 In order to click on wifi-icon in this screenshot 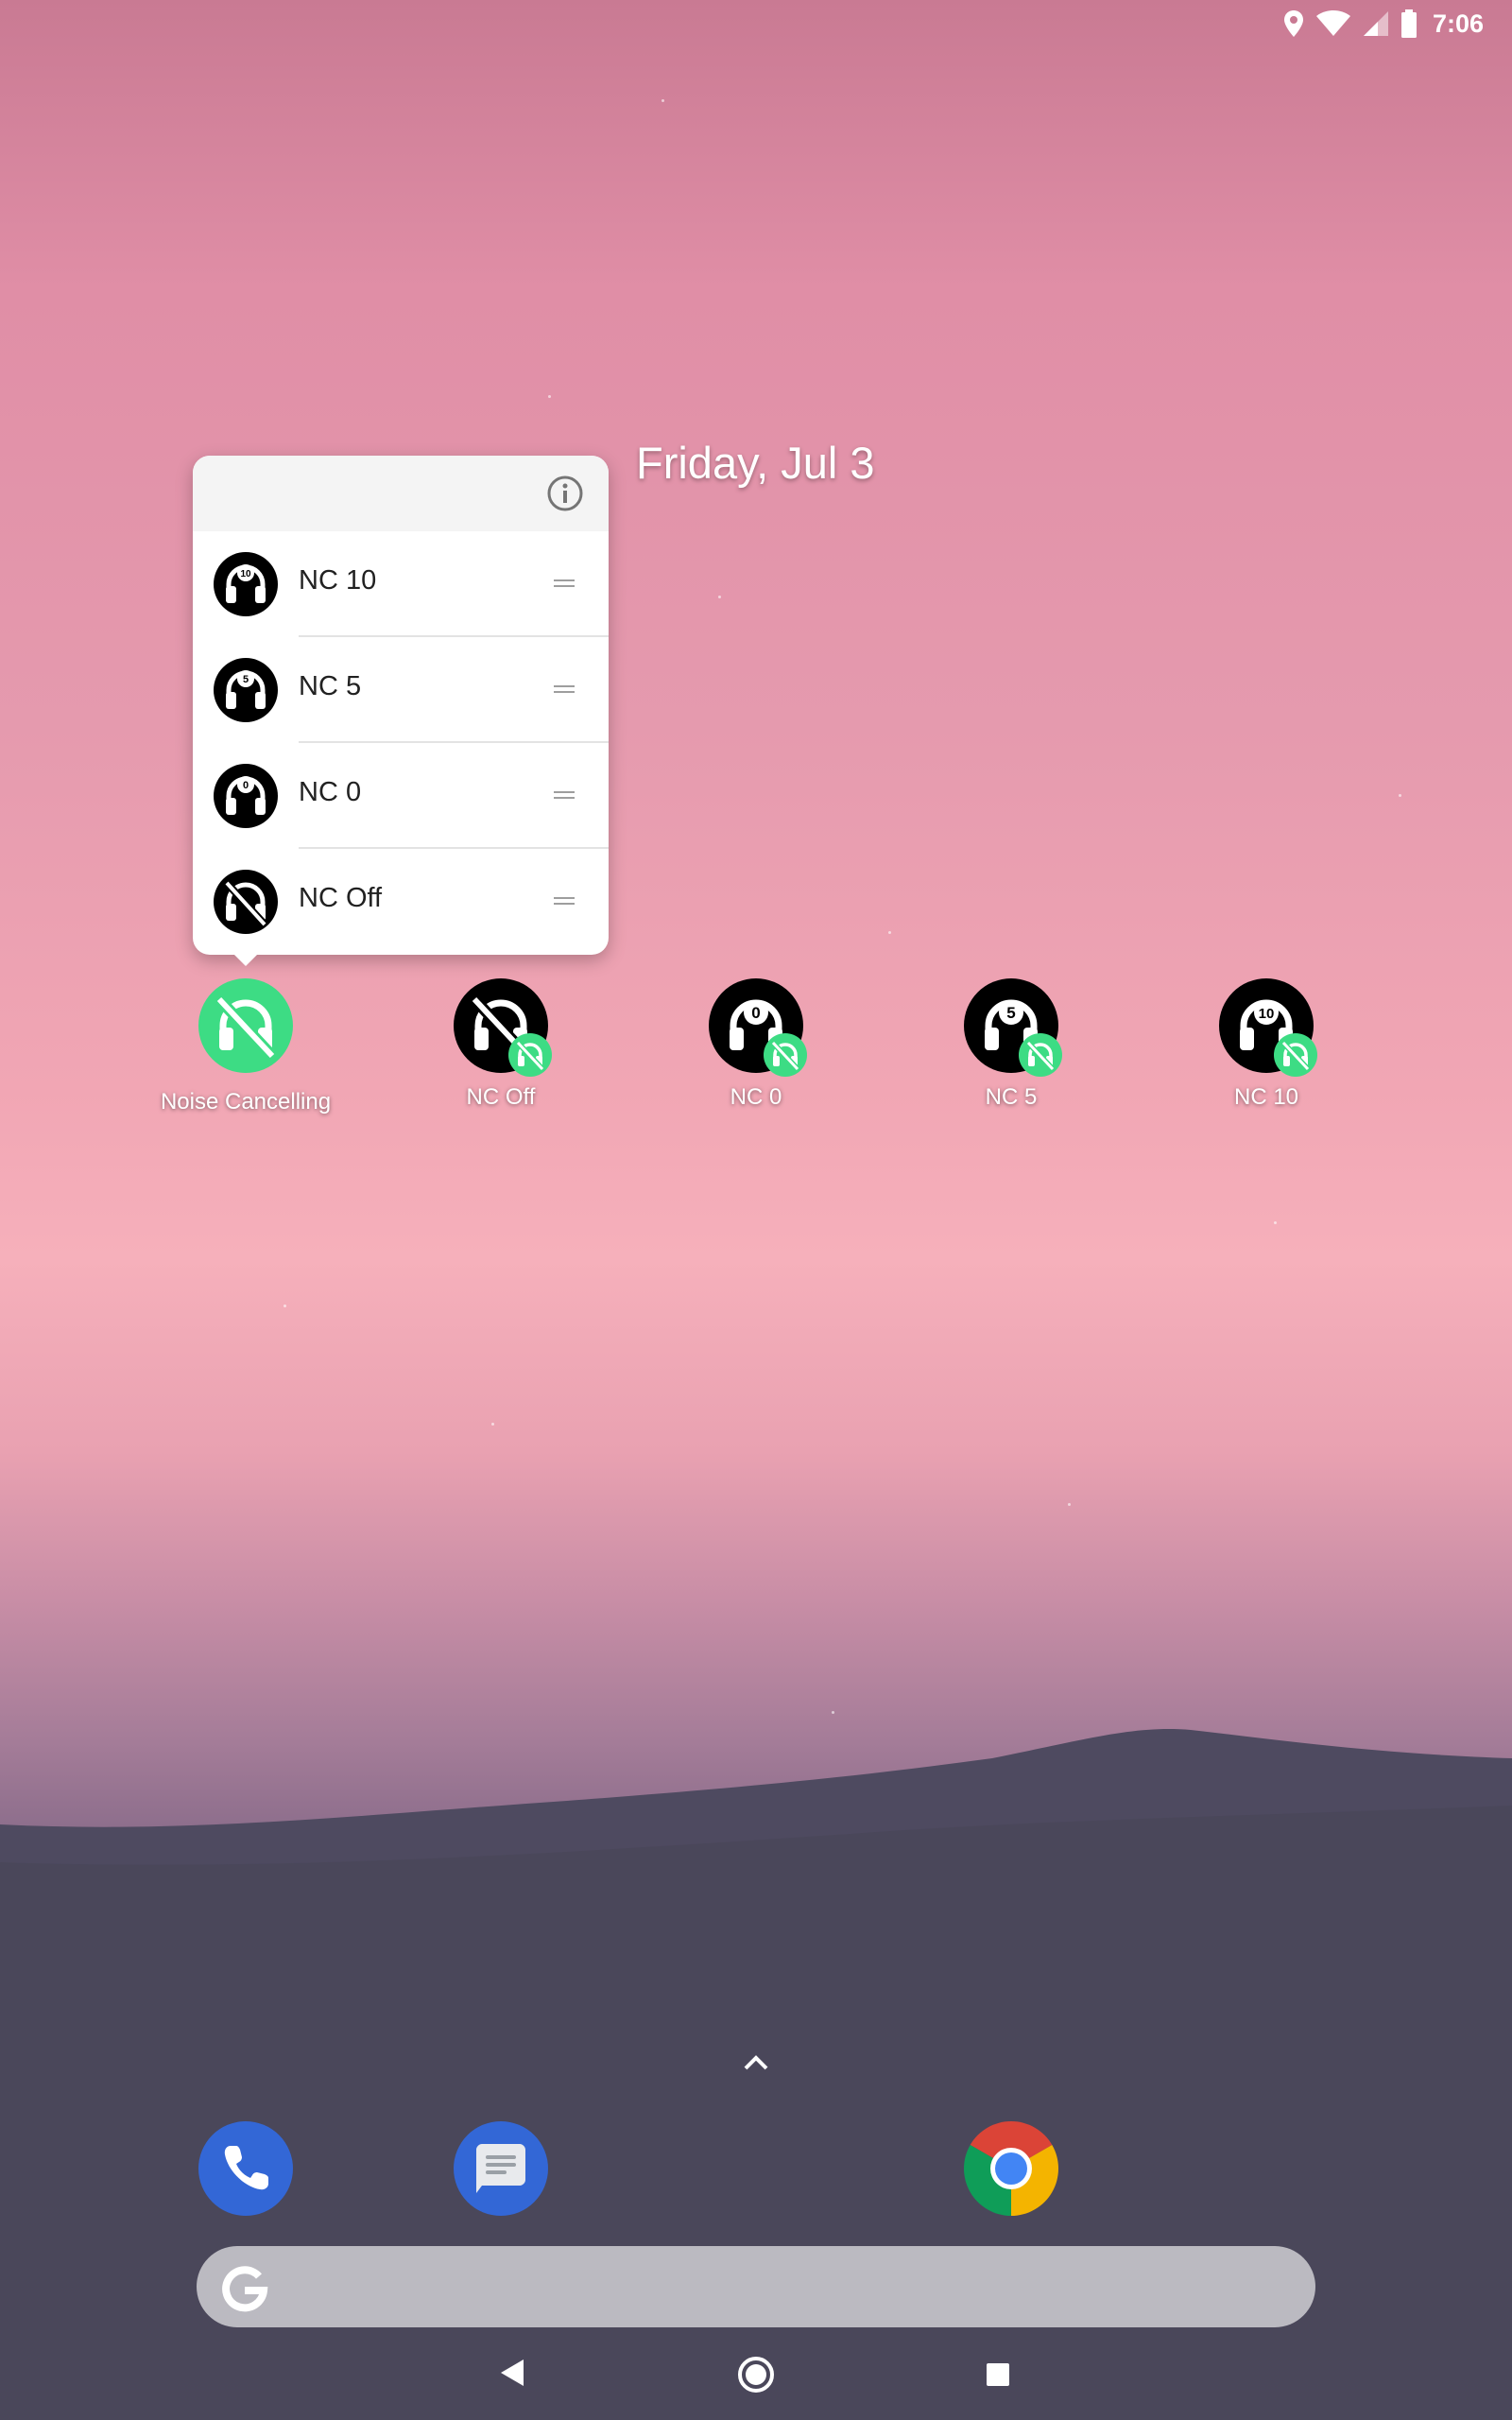, I will do `click(1332, 23)`.